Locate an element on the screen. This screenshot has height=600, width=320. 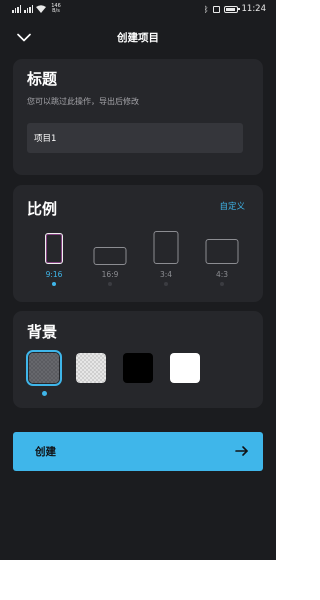
ratio-option-label: 9:16 is located at coordinates (54, 274).